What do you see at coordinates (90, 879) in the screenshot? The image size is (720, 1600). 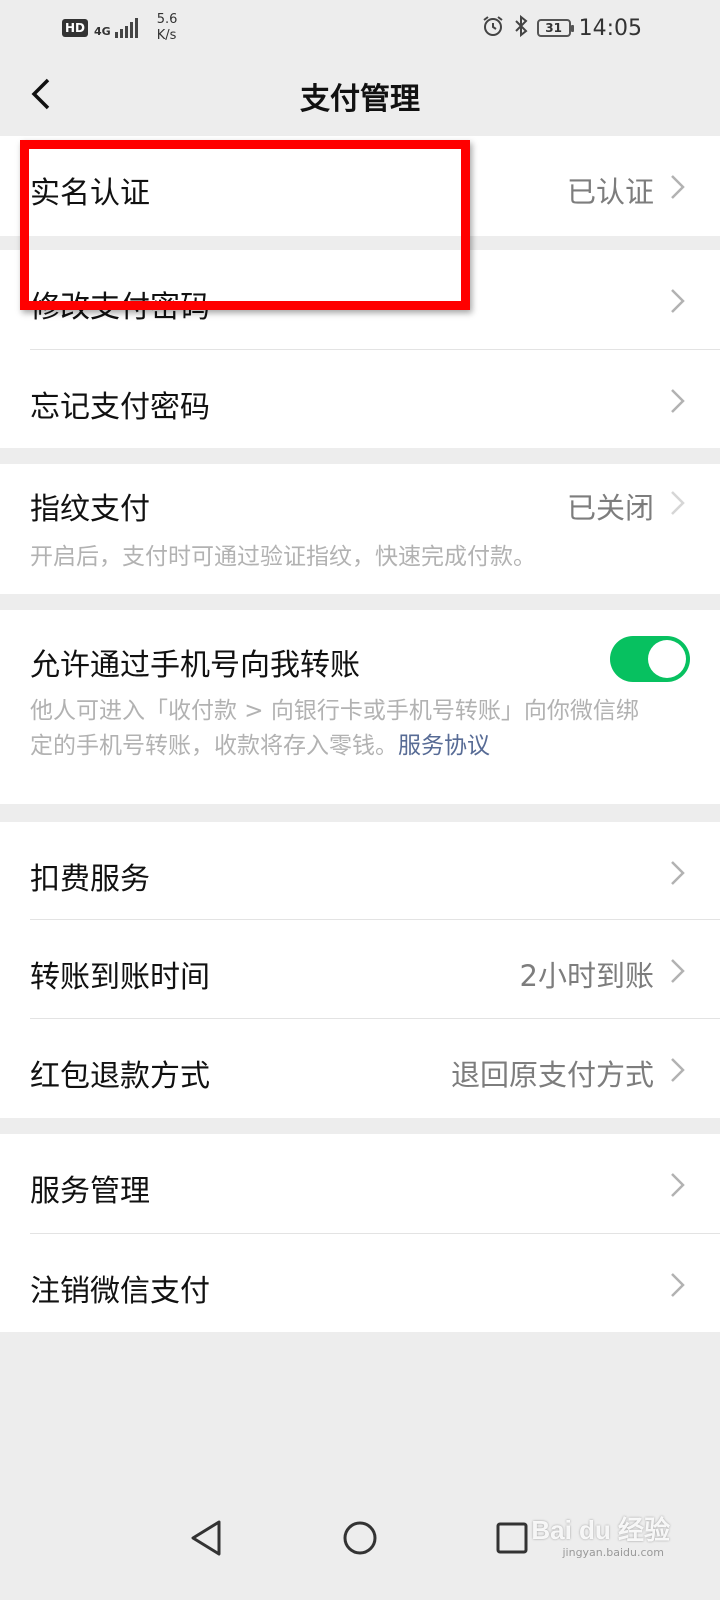 I see `deduction-label: 扣费服务` at bounding box center [90, 879].